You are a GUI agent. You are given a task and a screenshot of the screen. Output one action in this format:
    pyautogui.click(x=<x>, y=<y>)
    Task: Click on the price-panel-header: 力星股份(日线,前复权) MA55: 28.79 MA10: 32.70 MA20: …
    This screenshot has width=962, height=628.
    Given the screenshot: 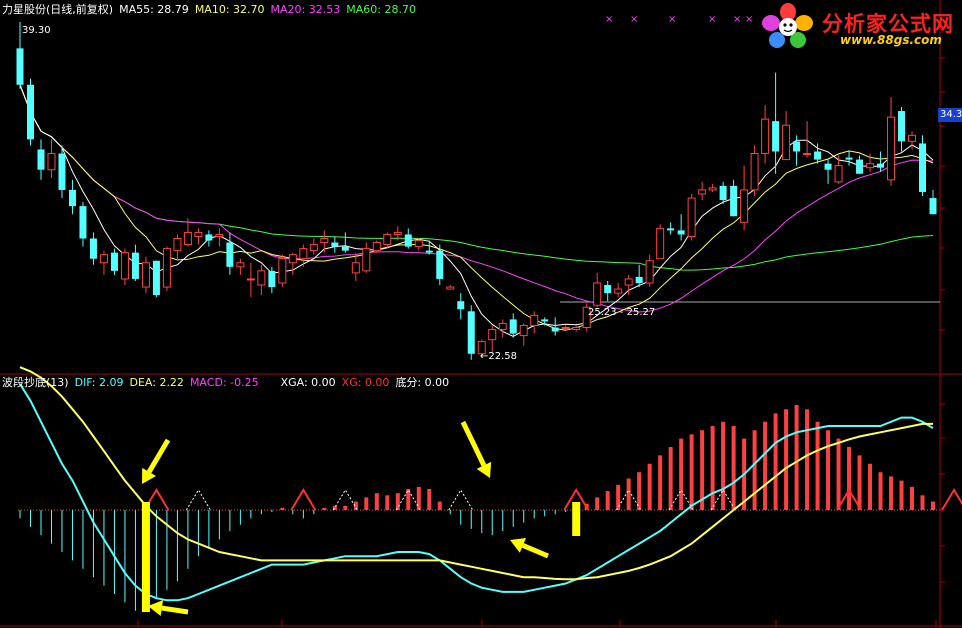 What is the action you would take?
    pyautogui.click(x=212, y=10)
    